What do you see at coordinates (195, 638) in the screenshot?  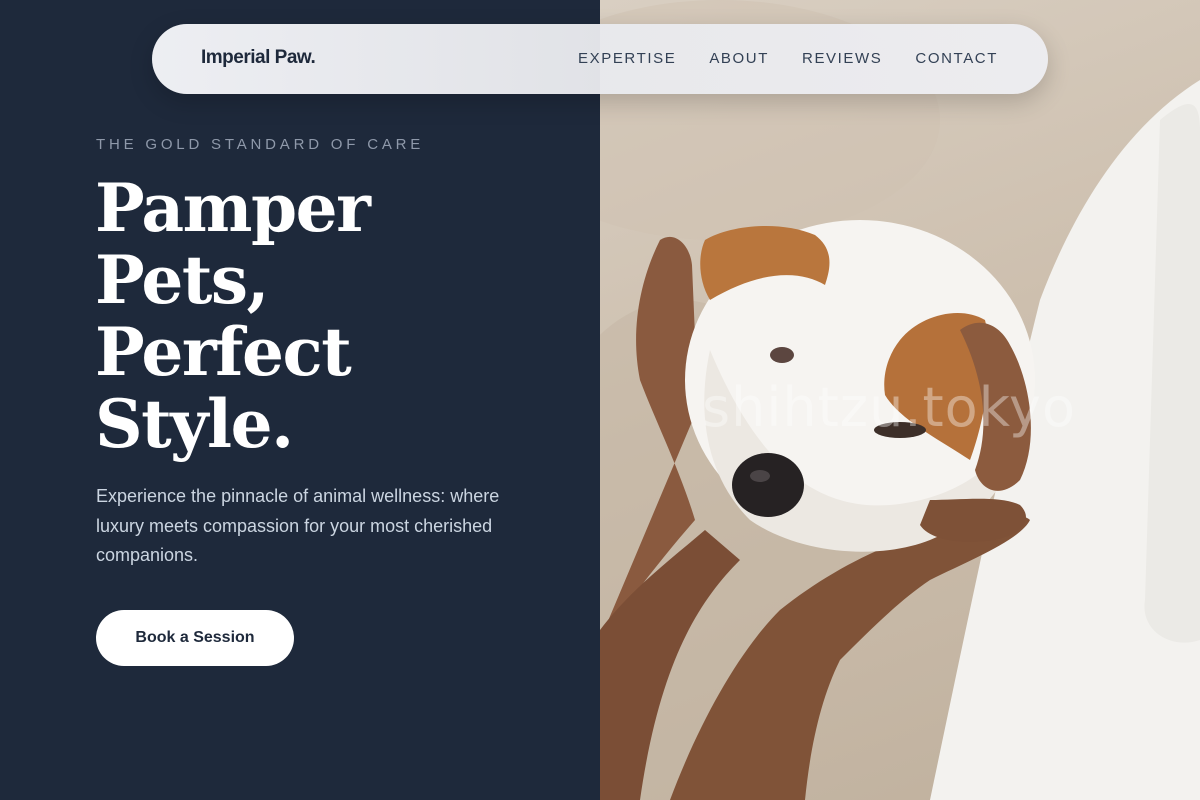 I see `book-session-button: Book a Session` at bounding box center [195, 638].